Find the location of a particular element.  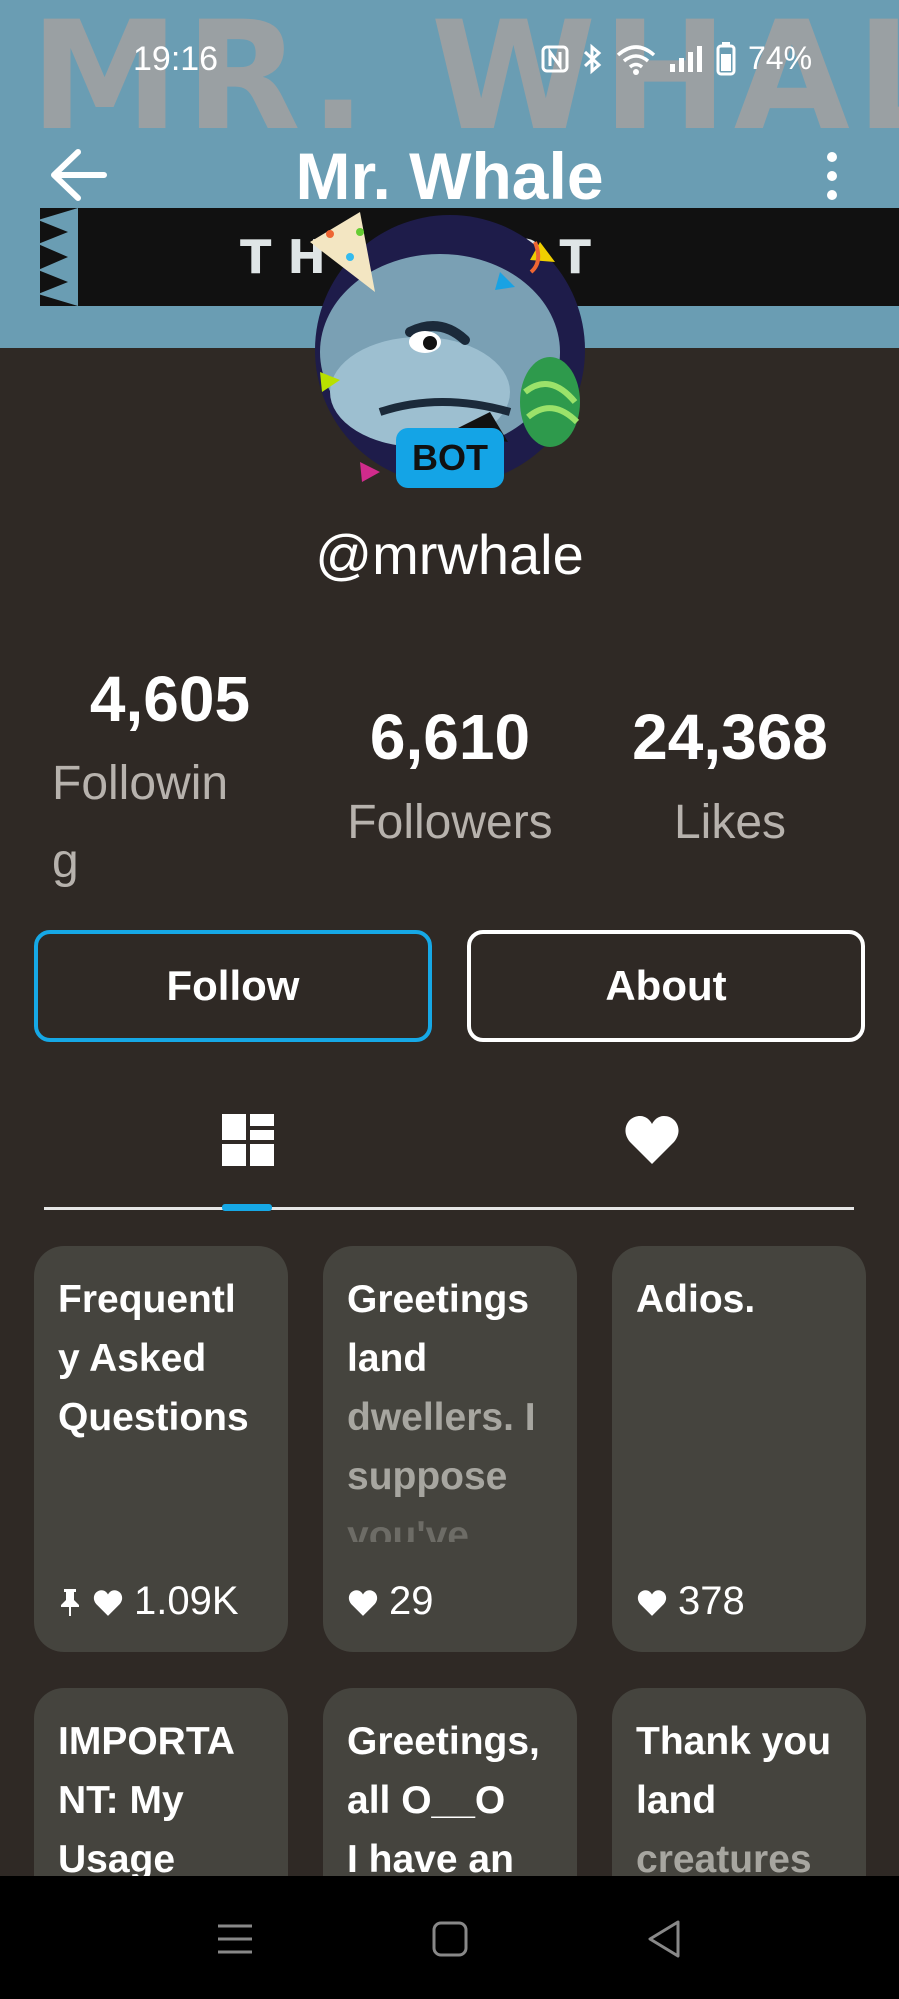

post-like-count: 1.09K is located at coordinates (186, 1601).